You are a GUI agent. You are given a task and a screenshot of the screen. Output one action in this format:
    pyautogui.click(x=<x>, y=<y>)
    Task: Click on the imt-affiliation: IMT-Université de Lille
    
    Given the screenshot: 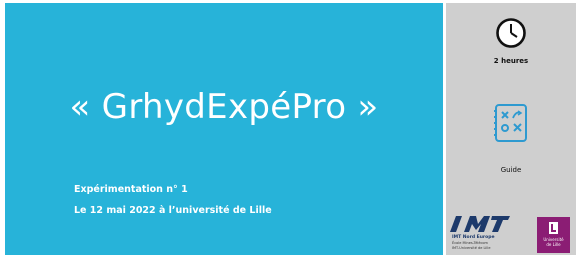 What is the action you would take?
    pyautogui.click(x=471, y=248)
    